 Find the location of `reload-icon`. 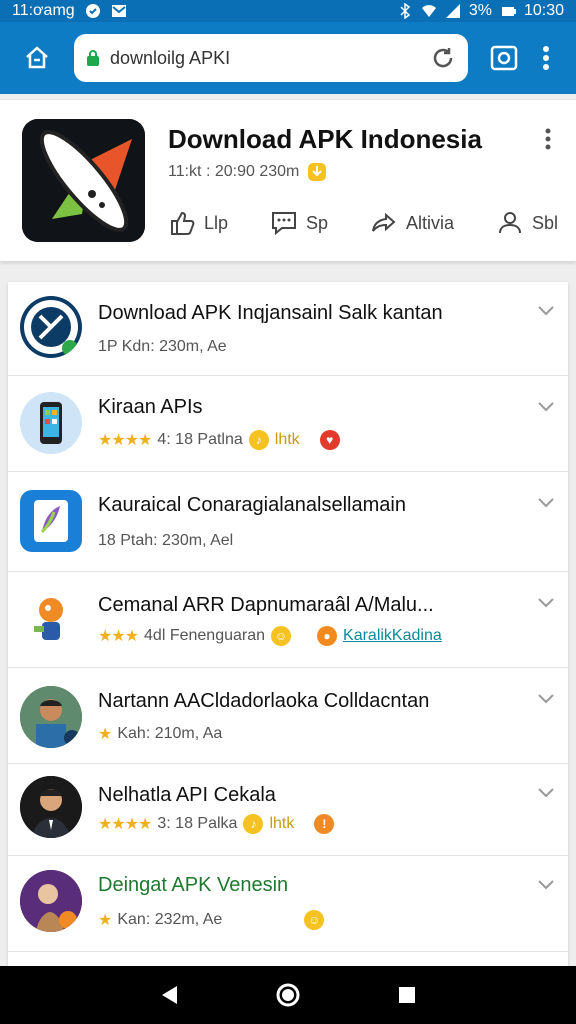

reload-icon is located at coordinates (443, 58).